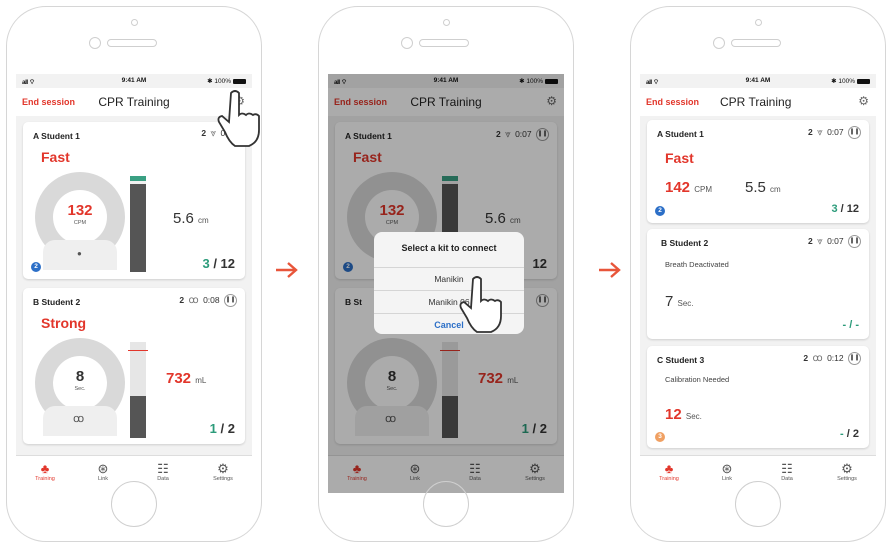  What do you see at coordinates (835, 357) in the screenshot?
I see `elapsed-time: 0:12` at bounding box center [835, 357].